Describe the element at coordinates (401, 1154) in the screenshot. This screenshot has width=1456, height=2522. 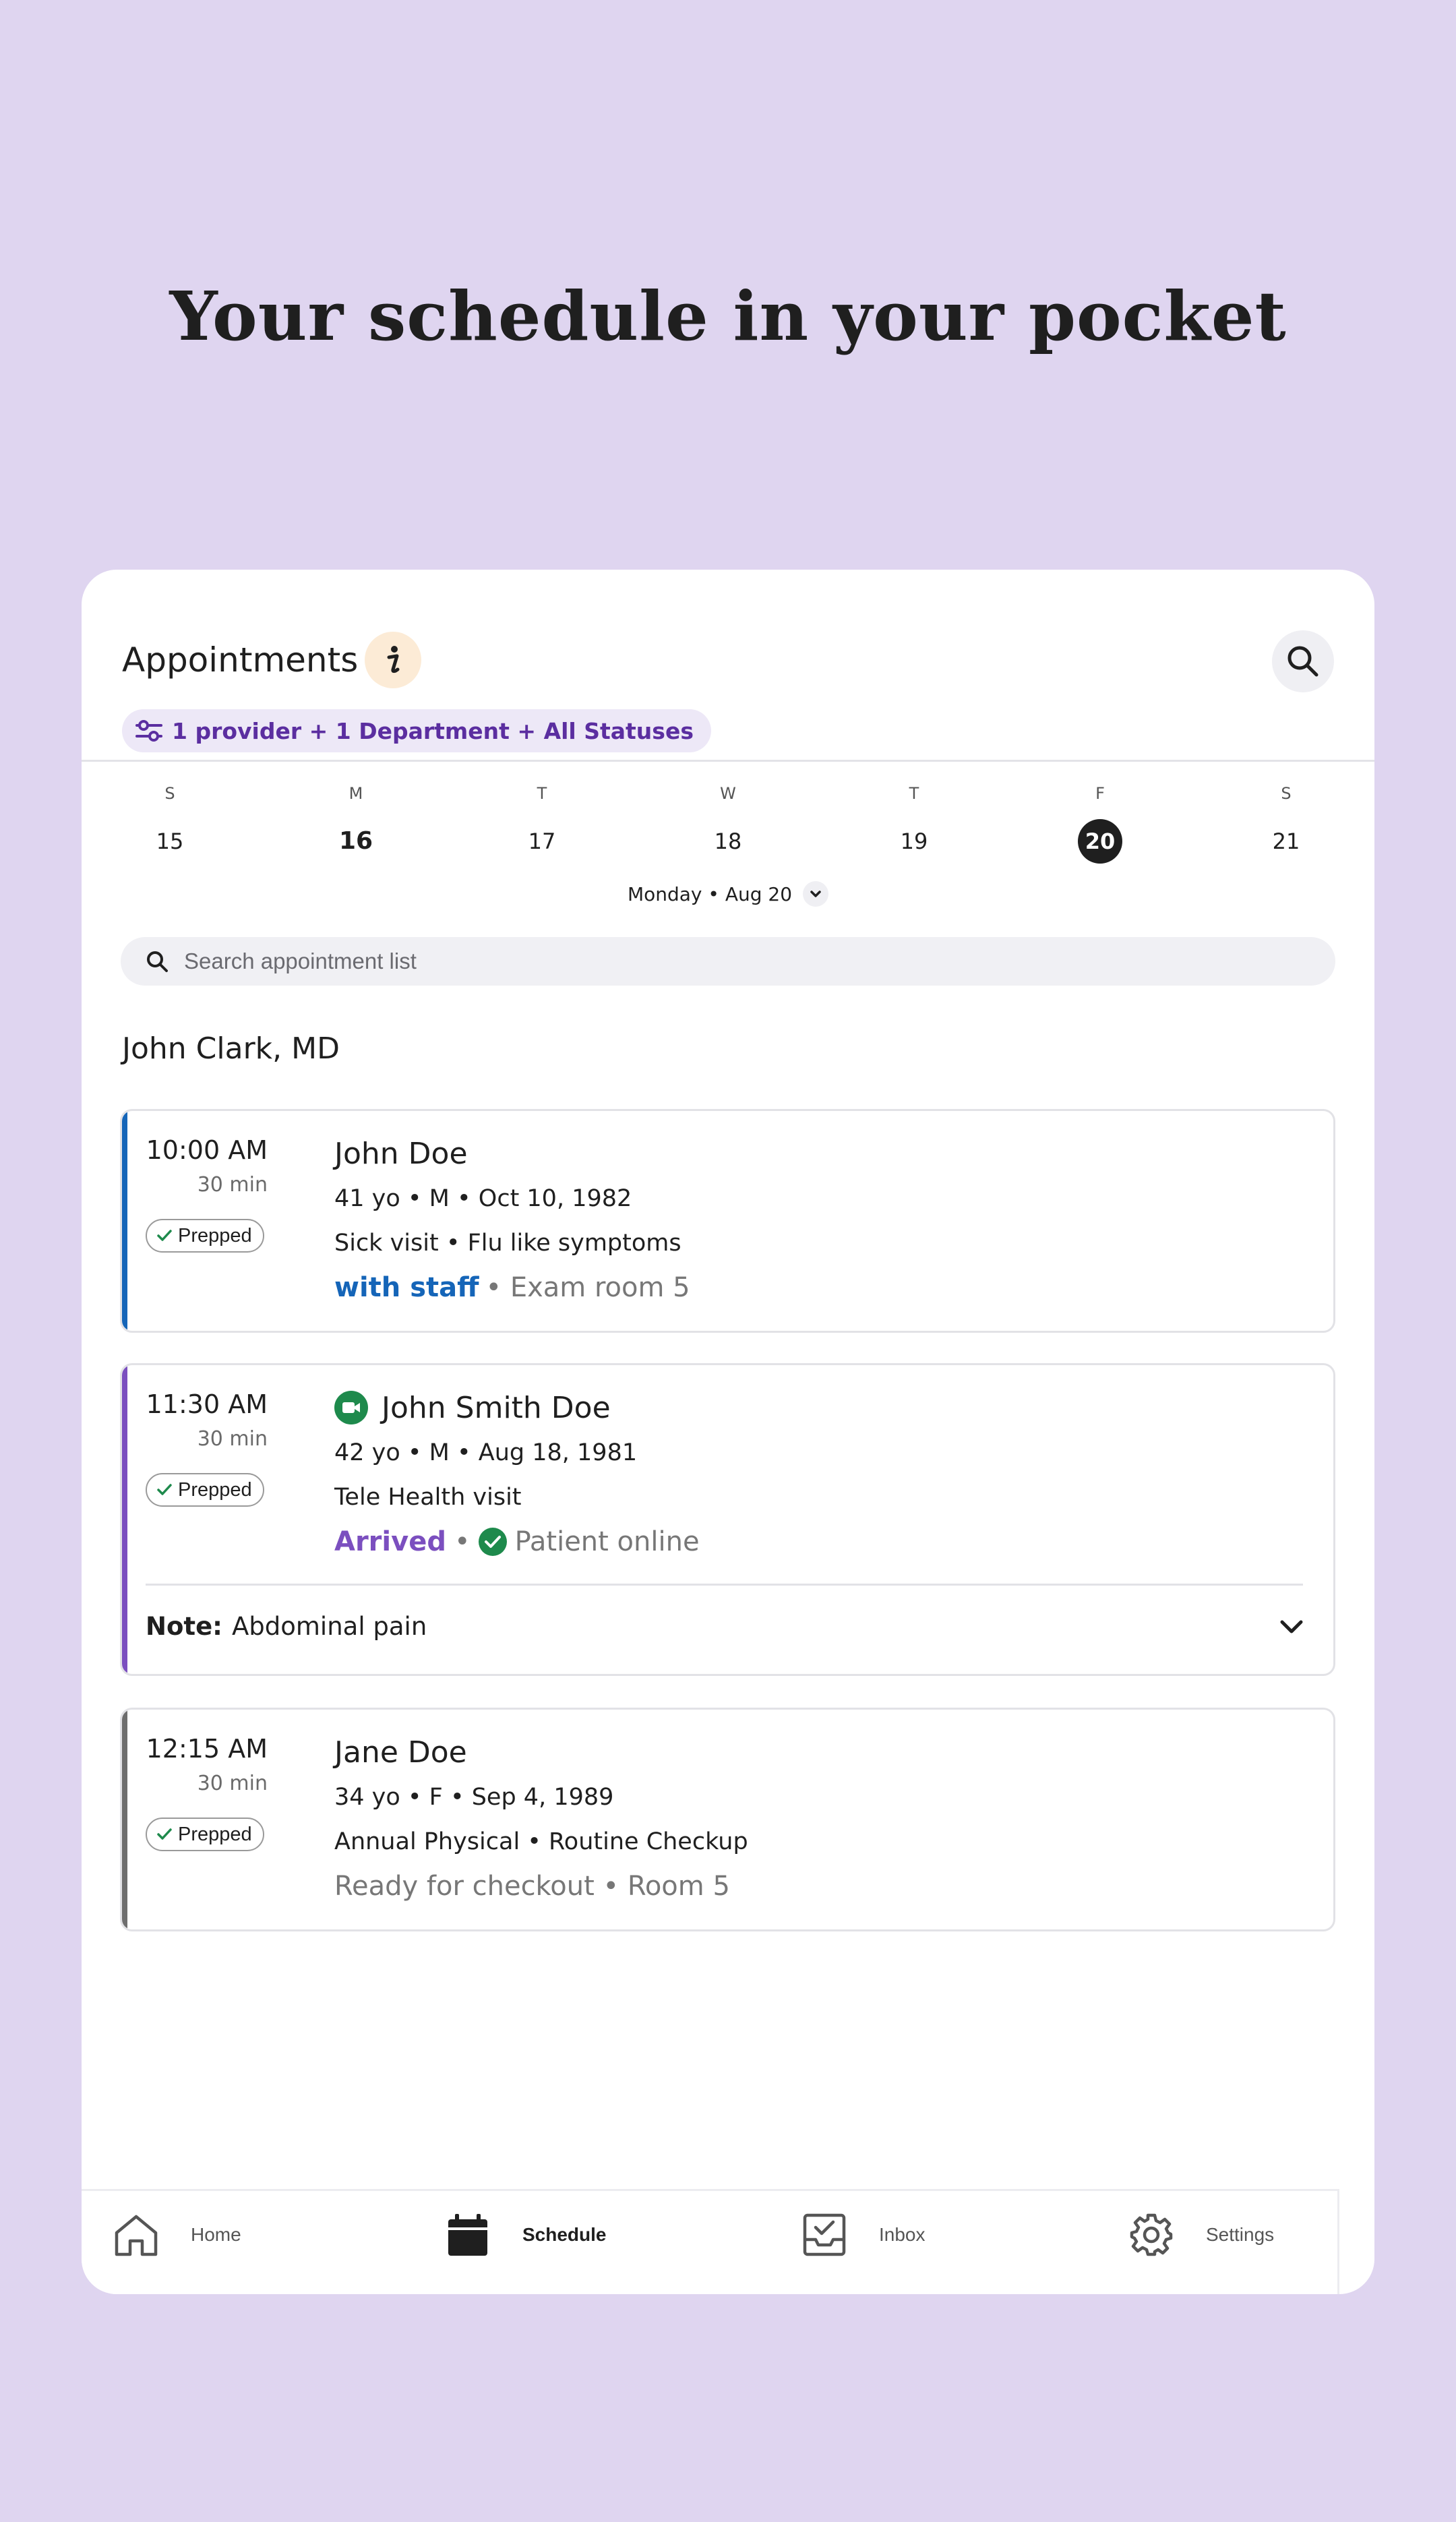
I see `patient-name: John Doe` at that location.